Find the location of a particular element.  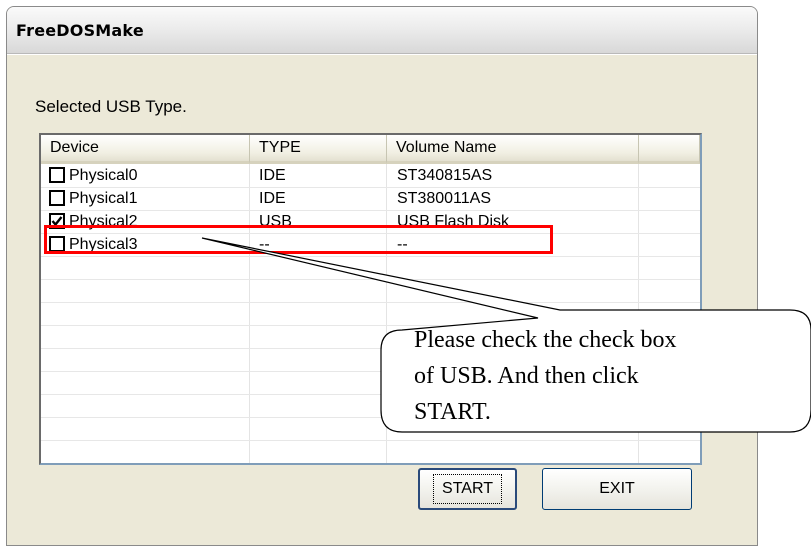

list-header: Device TYPE Volume Name is located at coordinates (370, 149).